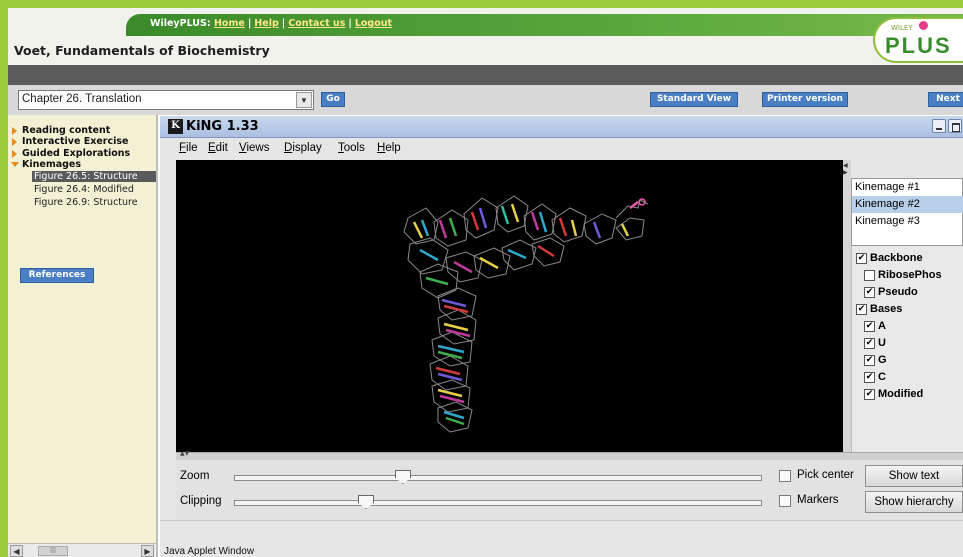  Describe the element at coordinates (188, 148) in the screenshot. I see `menu-file: File` at that location.